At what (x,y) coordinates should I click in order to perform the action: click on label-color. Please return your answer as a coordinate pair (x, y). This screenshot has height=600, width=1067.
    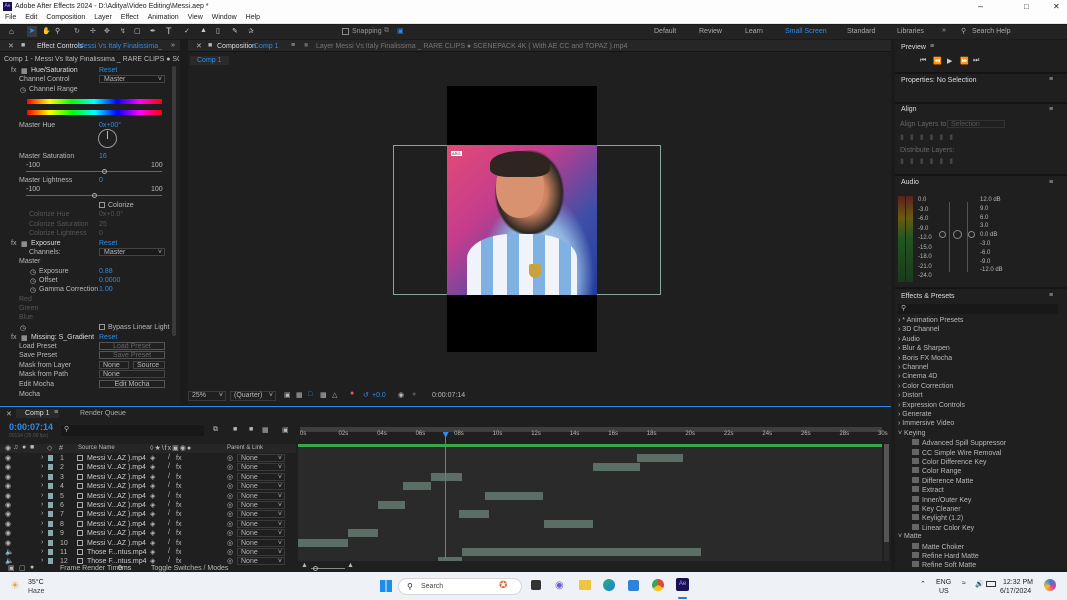
    Looking at the image, I should click on (50, 495).